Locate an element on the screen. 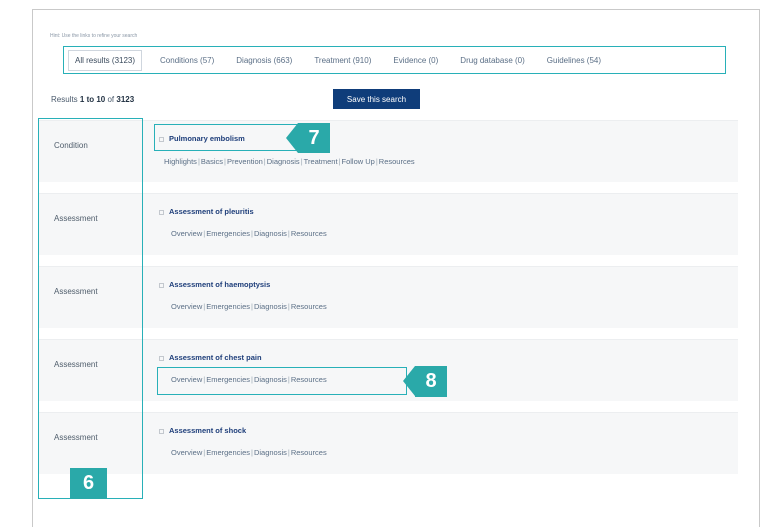 The height and width of the screenshot is (527, 769). result-links-highlight is located at coordinates (282, 381).